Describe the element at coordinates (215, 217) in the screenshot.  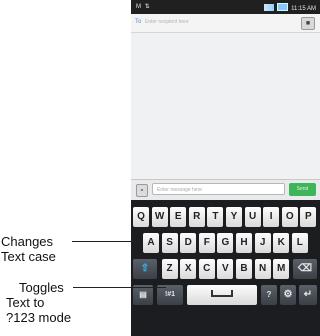
I see `key-t: T` at that location.